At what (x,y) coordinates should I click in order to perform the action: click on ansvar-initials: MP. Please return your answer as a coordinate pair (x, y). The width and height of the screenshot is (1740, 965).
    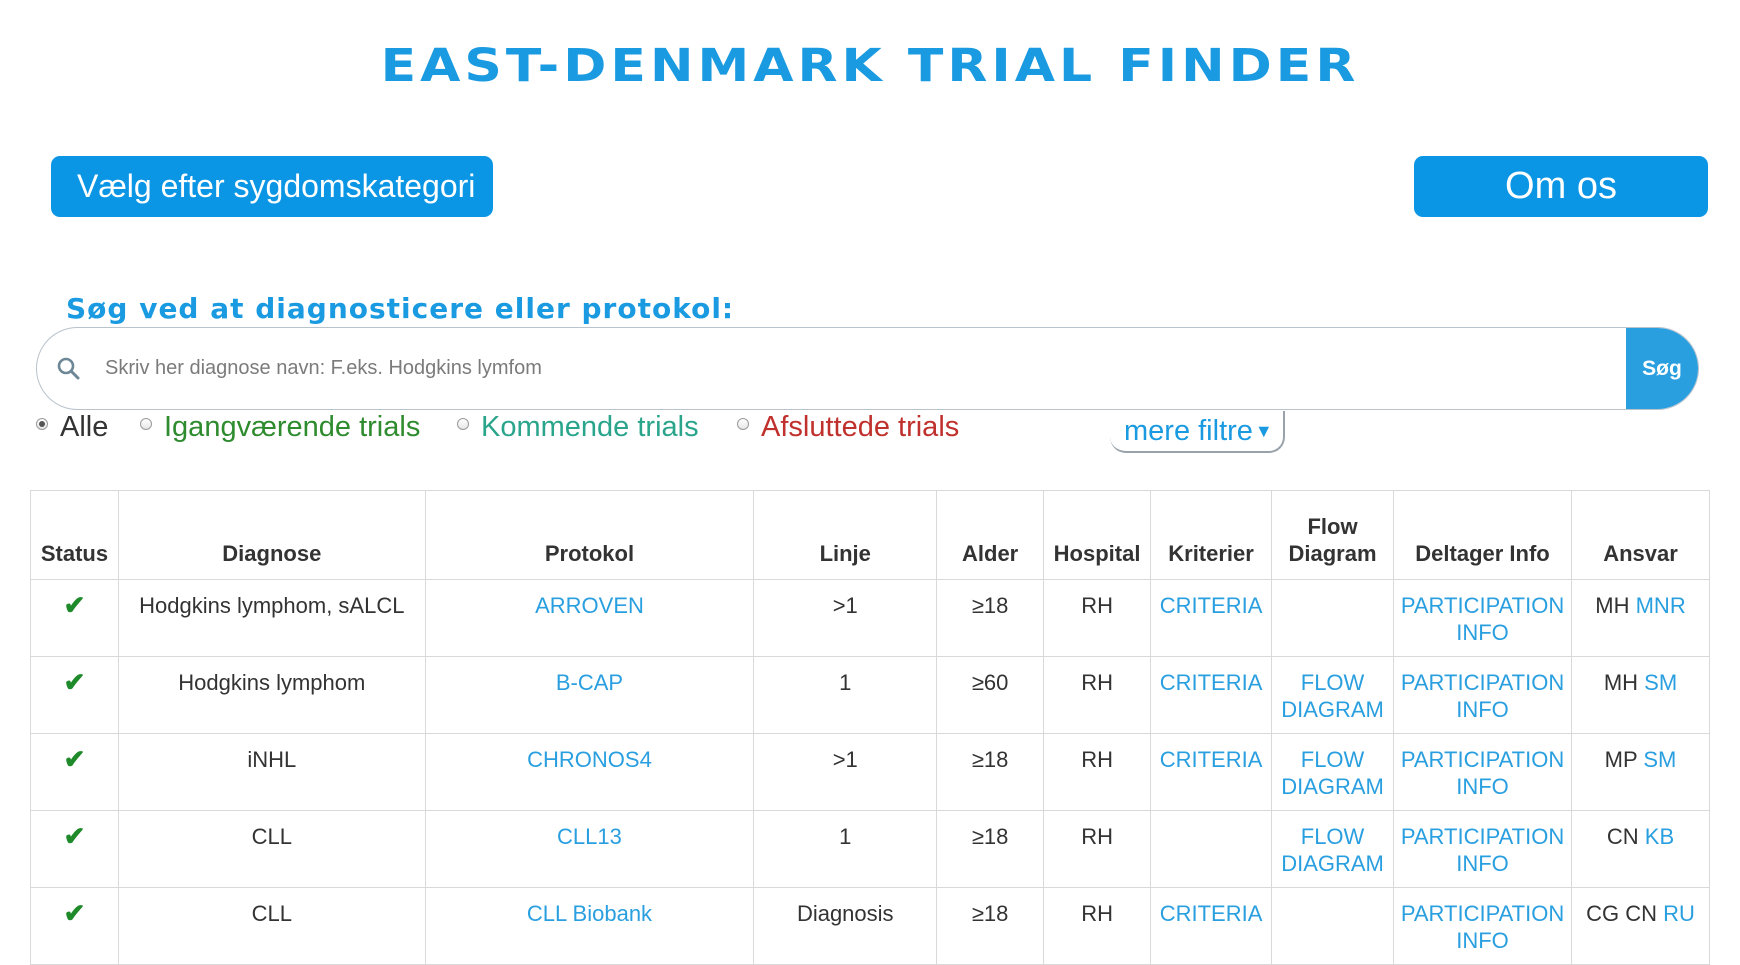
    Looking at the image, I should click on (1621, 759).